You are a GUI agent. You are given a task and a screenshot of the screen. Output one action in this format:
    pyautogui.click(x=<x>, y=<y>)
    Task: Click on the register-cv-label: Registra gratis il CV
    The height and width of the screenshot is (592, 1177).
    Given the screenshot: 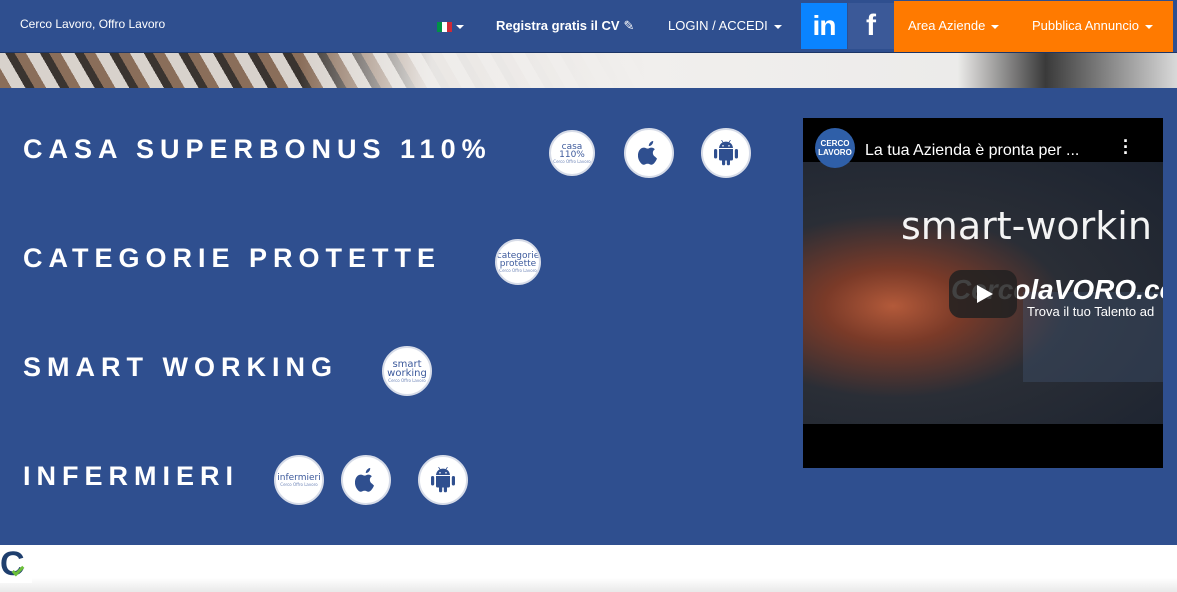 What is the action you would take?
    pyautogui.click(x=558, y=25)
    